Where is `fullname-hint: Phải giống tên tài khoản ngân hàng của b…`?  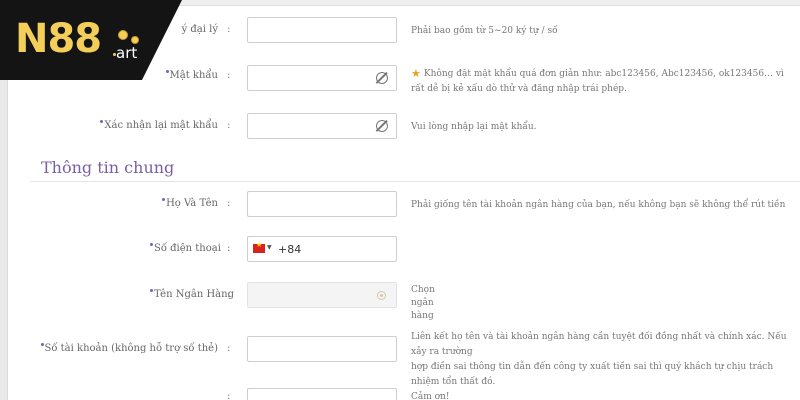
fullname-hint: Phải giống tên tài khoản ngân hàng của b… is located at coordinates (598, 205).